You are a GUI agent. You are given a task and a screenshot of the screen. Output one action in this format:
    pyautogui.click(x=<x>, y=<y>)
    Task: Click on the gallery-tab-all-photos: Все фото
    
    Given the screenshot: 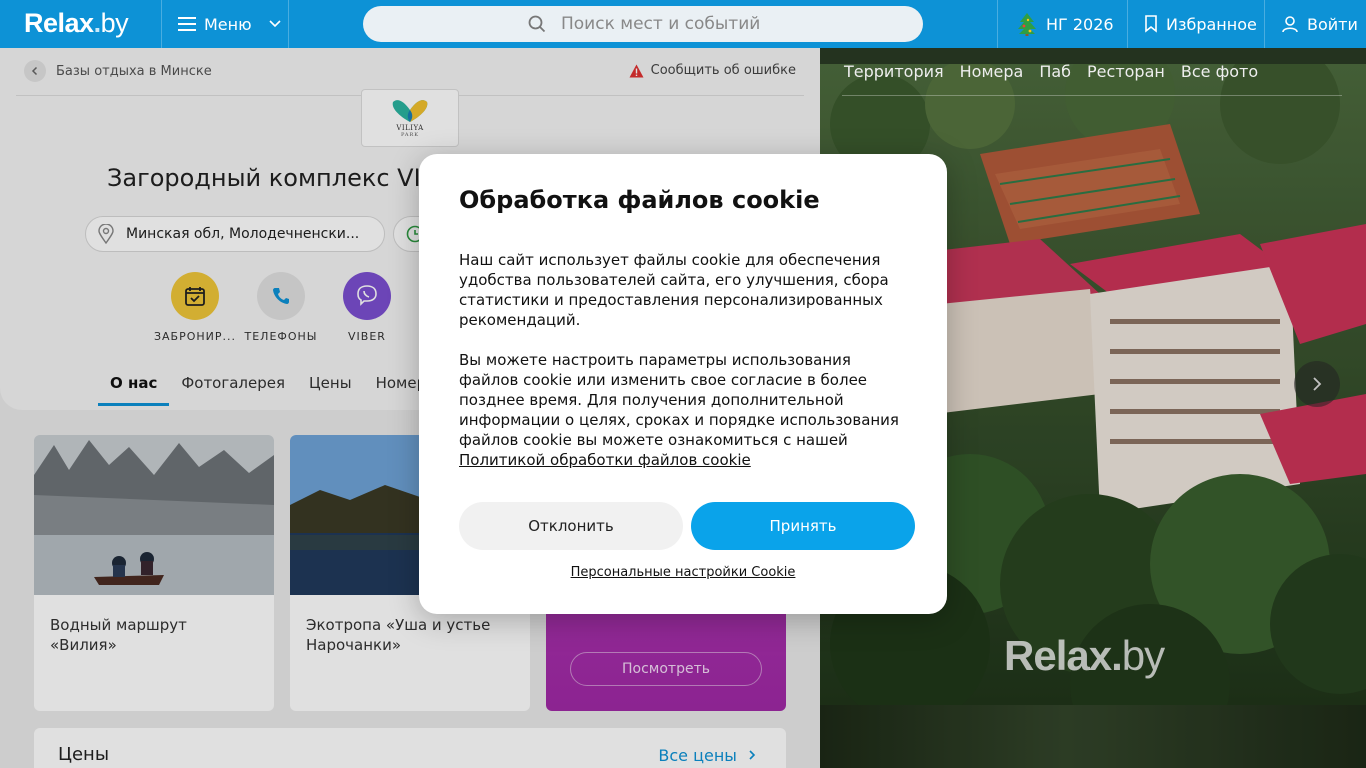 What is the action you would take?
    pyautogui.click(x=1219, y=71)
    